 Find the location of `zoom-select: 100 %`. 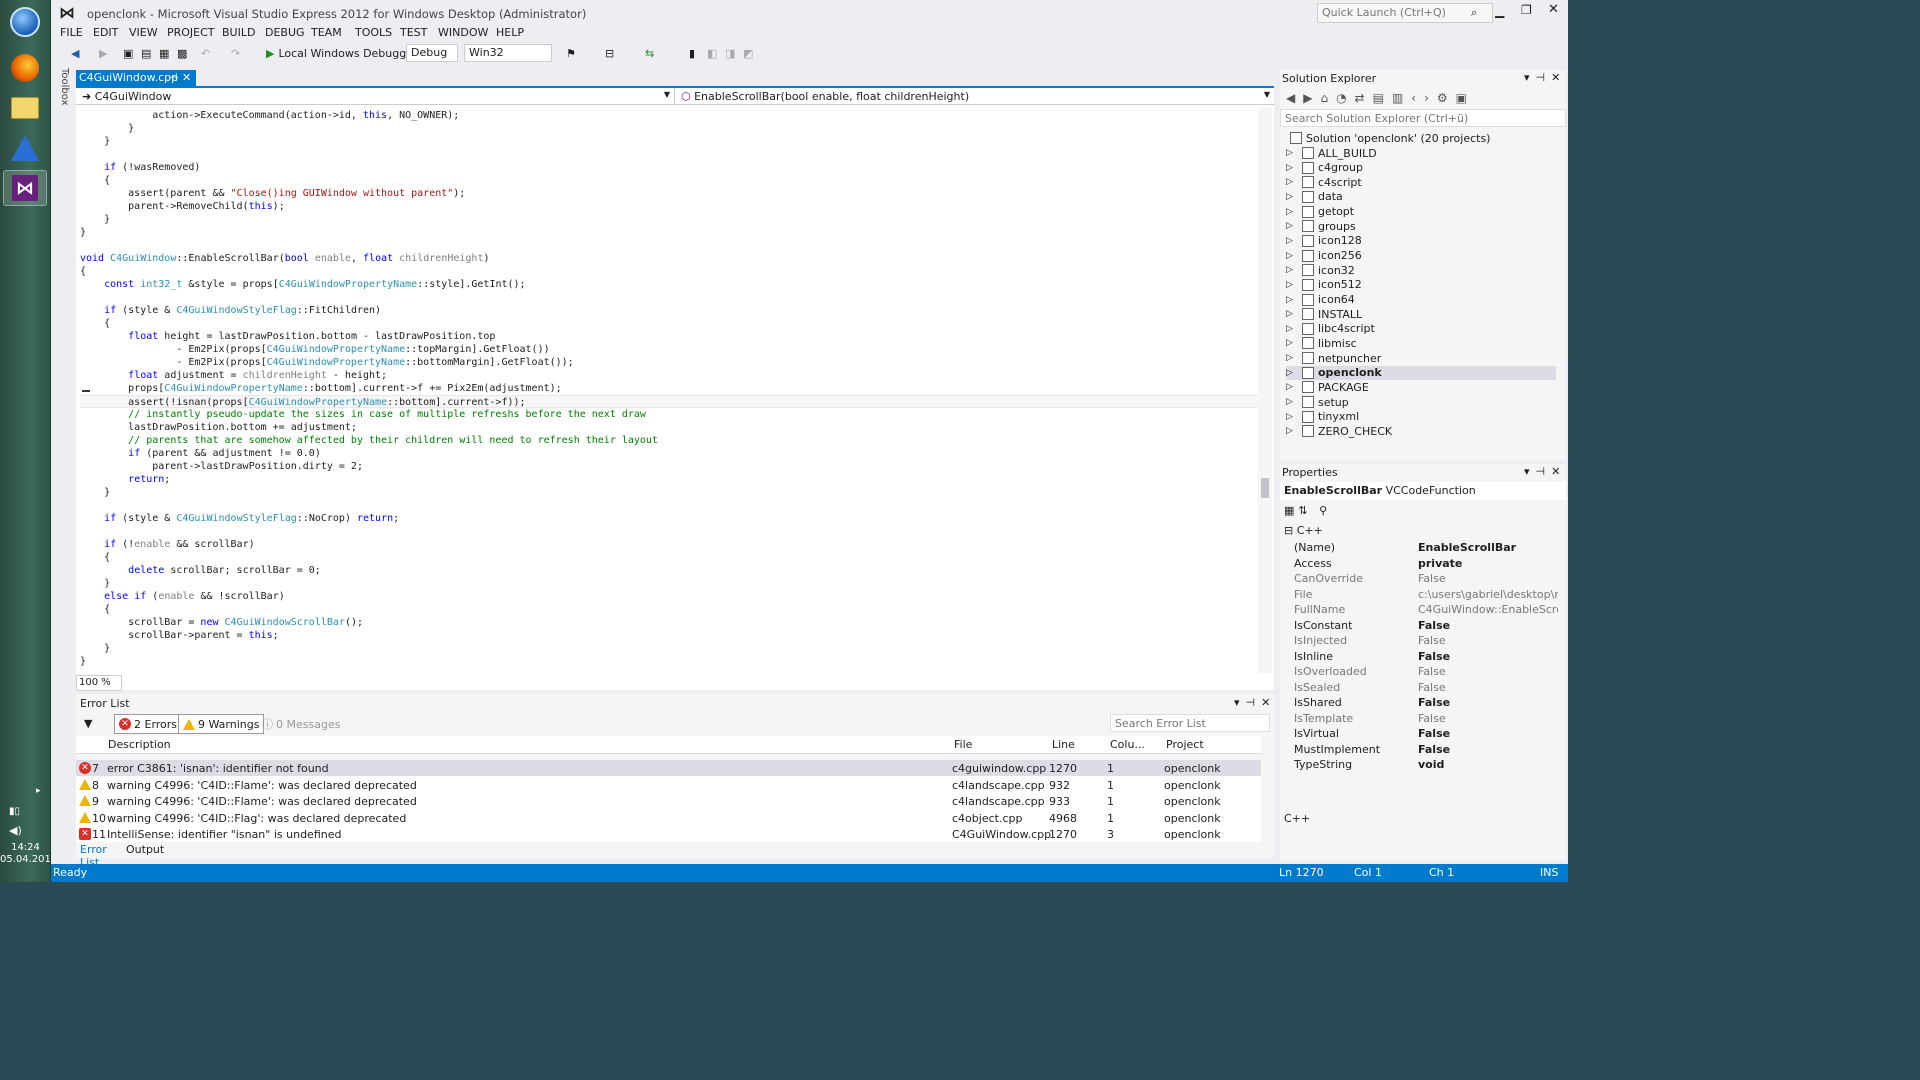

zoom-select: 100 % is located at coordinates (99, 683).